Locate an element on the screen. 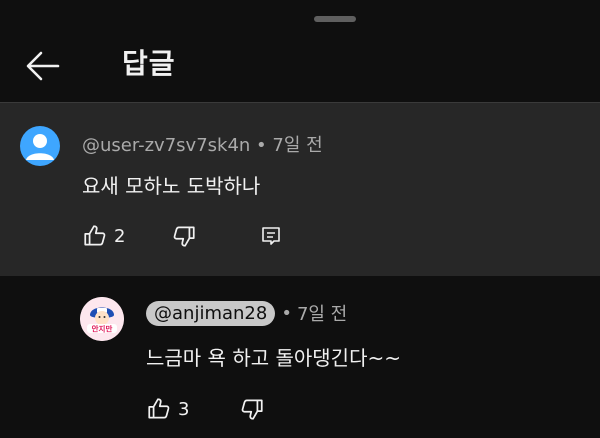  comment-author: @user-zv7sv7sk4n is located at coordinates (166, 145).